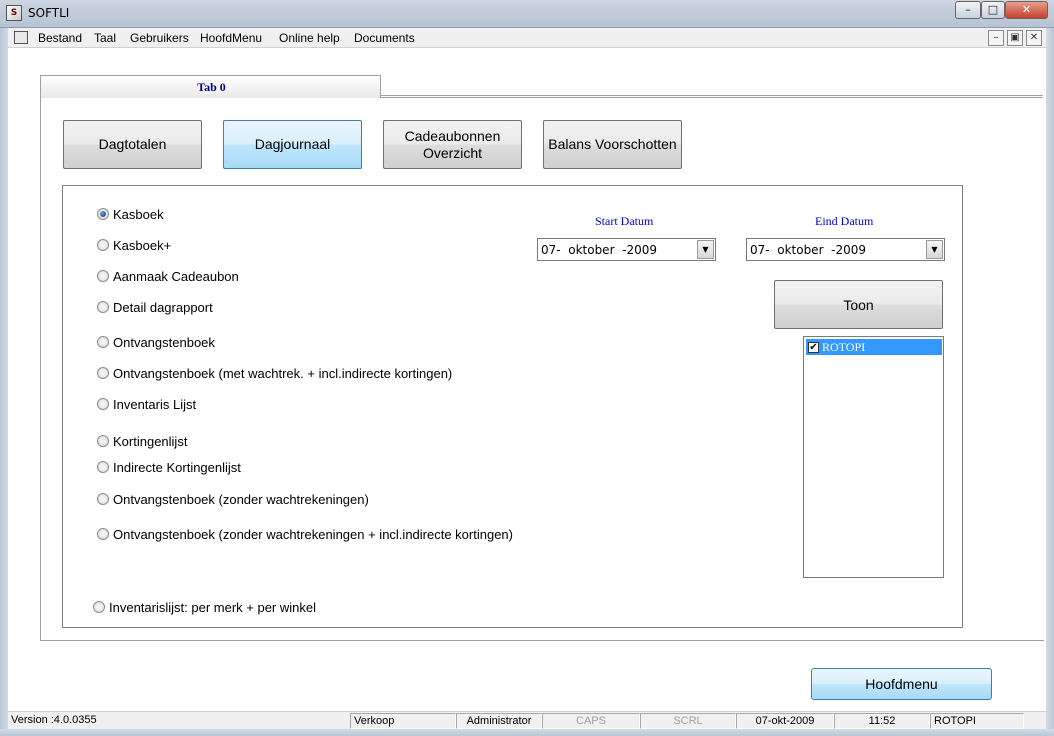  I want to click on softli-logo-icon: S, so click(14, 13).